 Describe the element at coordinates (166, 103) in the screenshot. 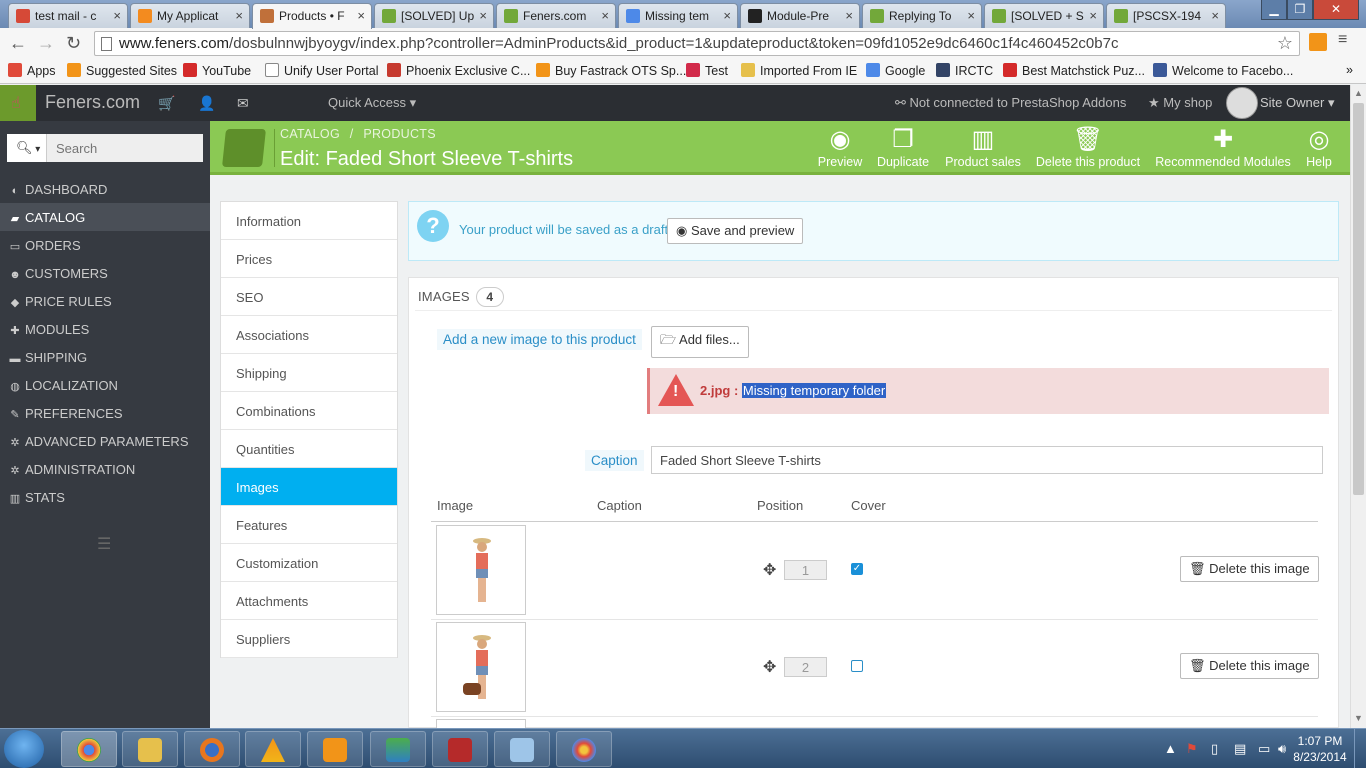

I see `cart-icon: 🛒` at that location.